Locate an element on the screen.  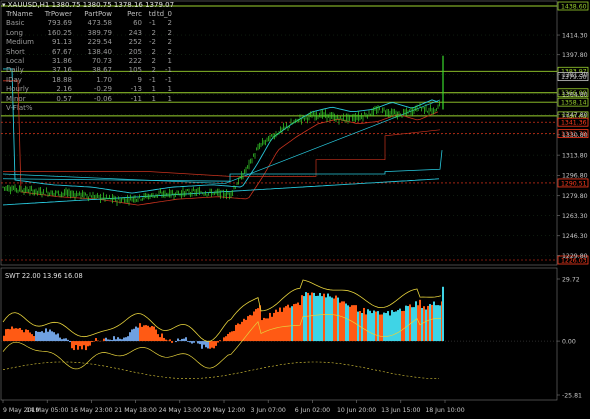
table-cell: 252 is located at coordinates (135, 42).